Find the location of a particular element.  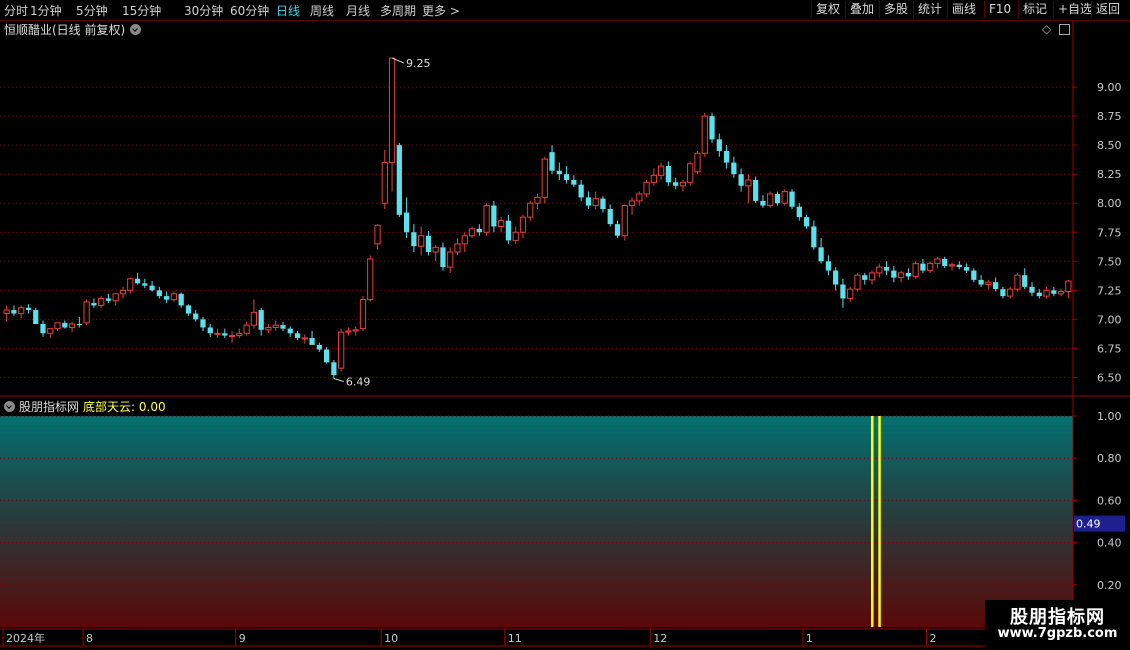

indicator-source: 股朋指标网 is located at coordinates (49, 407).